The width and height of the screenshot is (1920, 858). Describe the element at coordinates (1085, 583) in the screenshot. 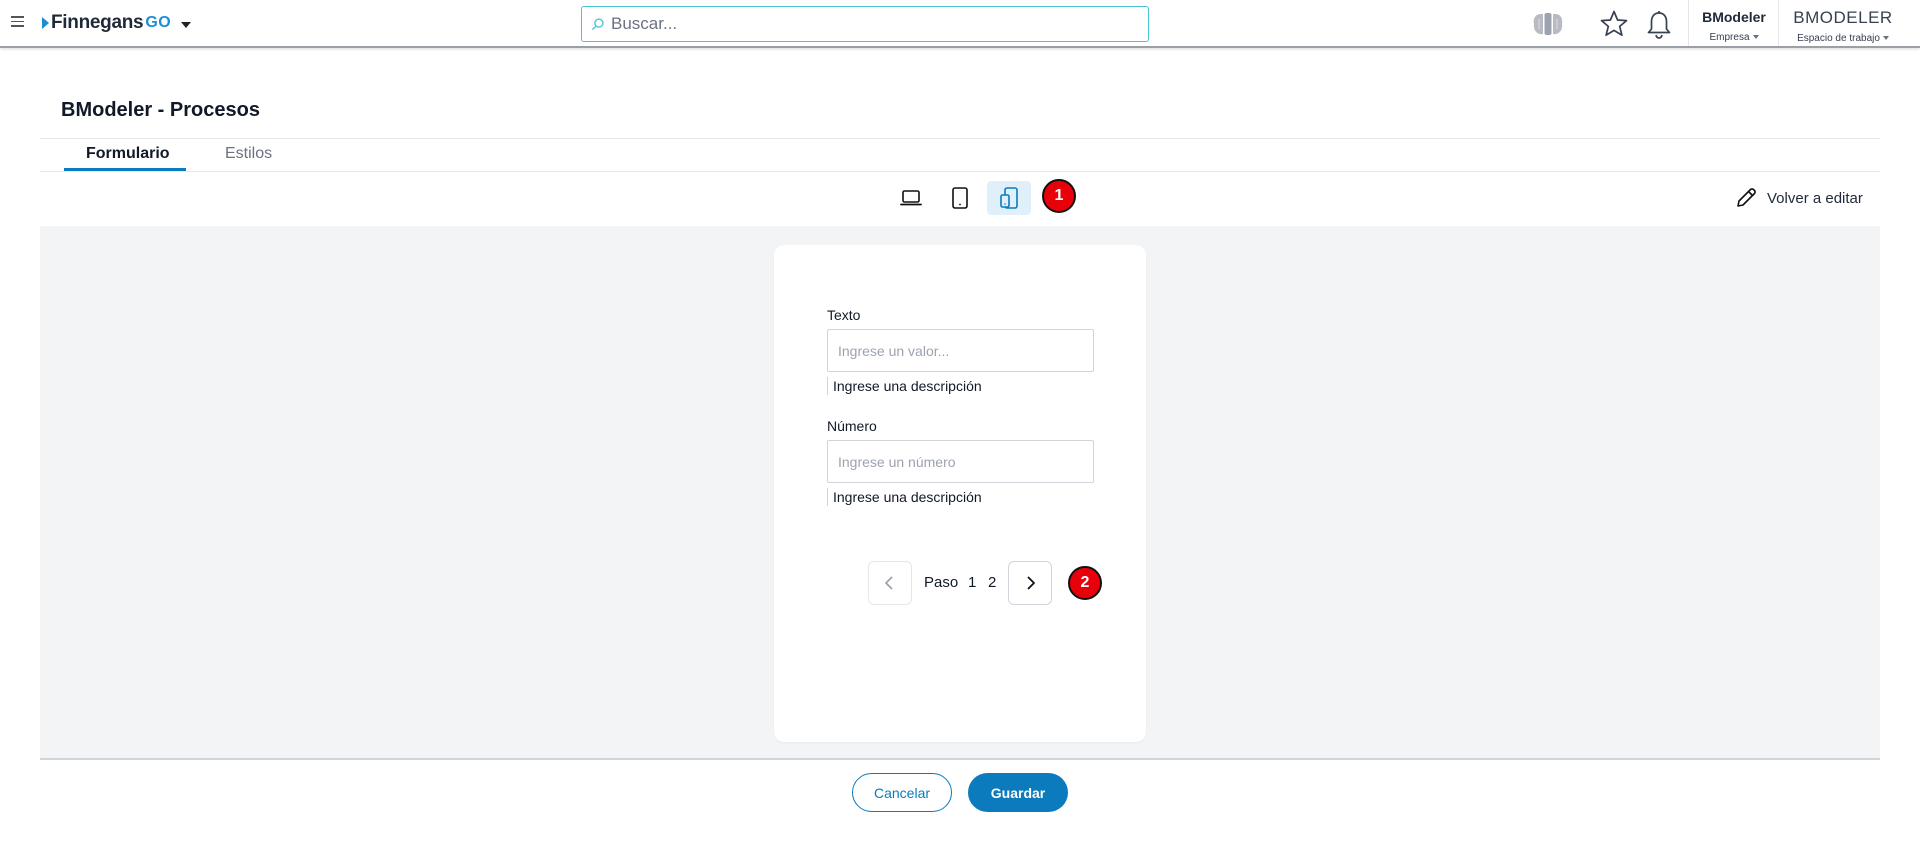

I see `step-badge-2: 2` at that location.